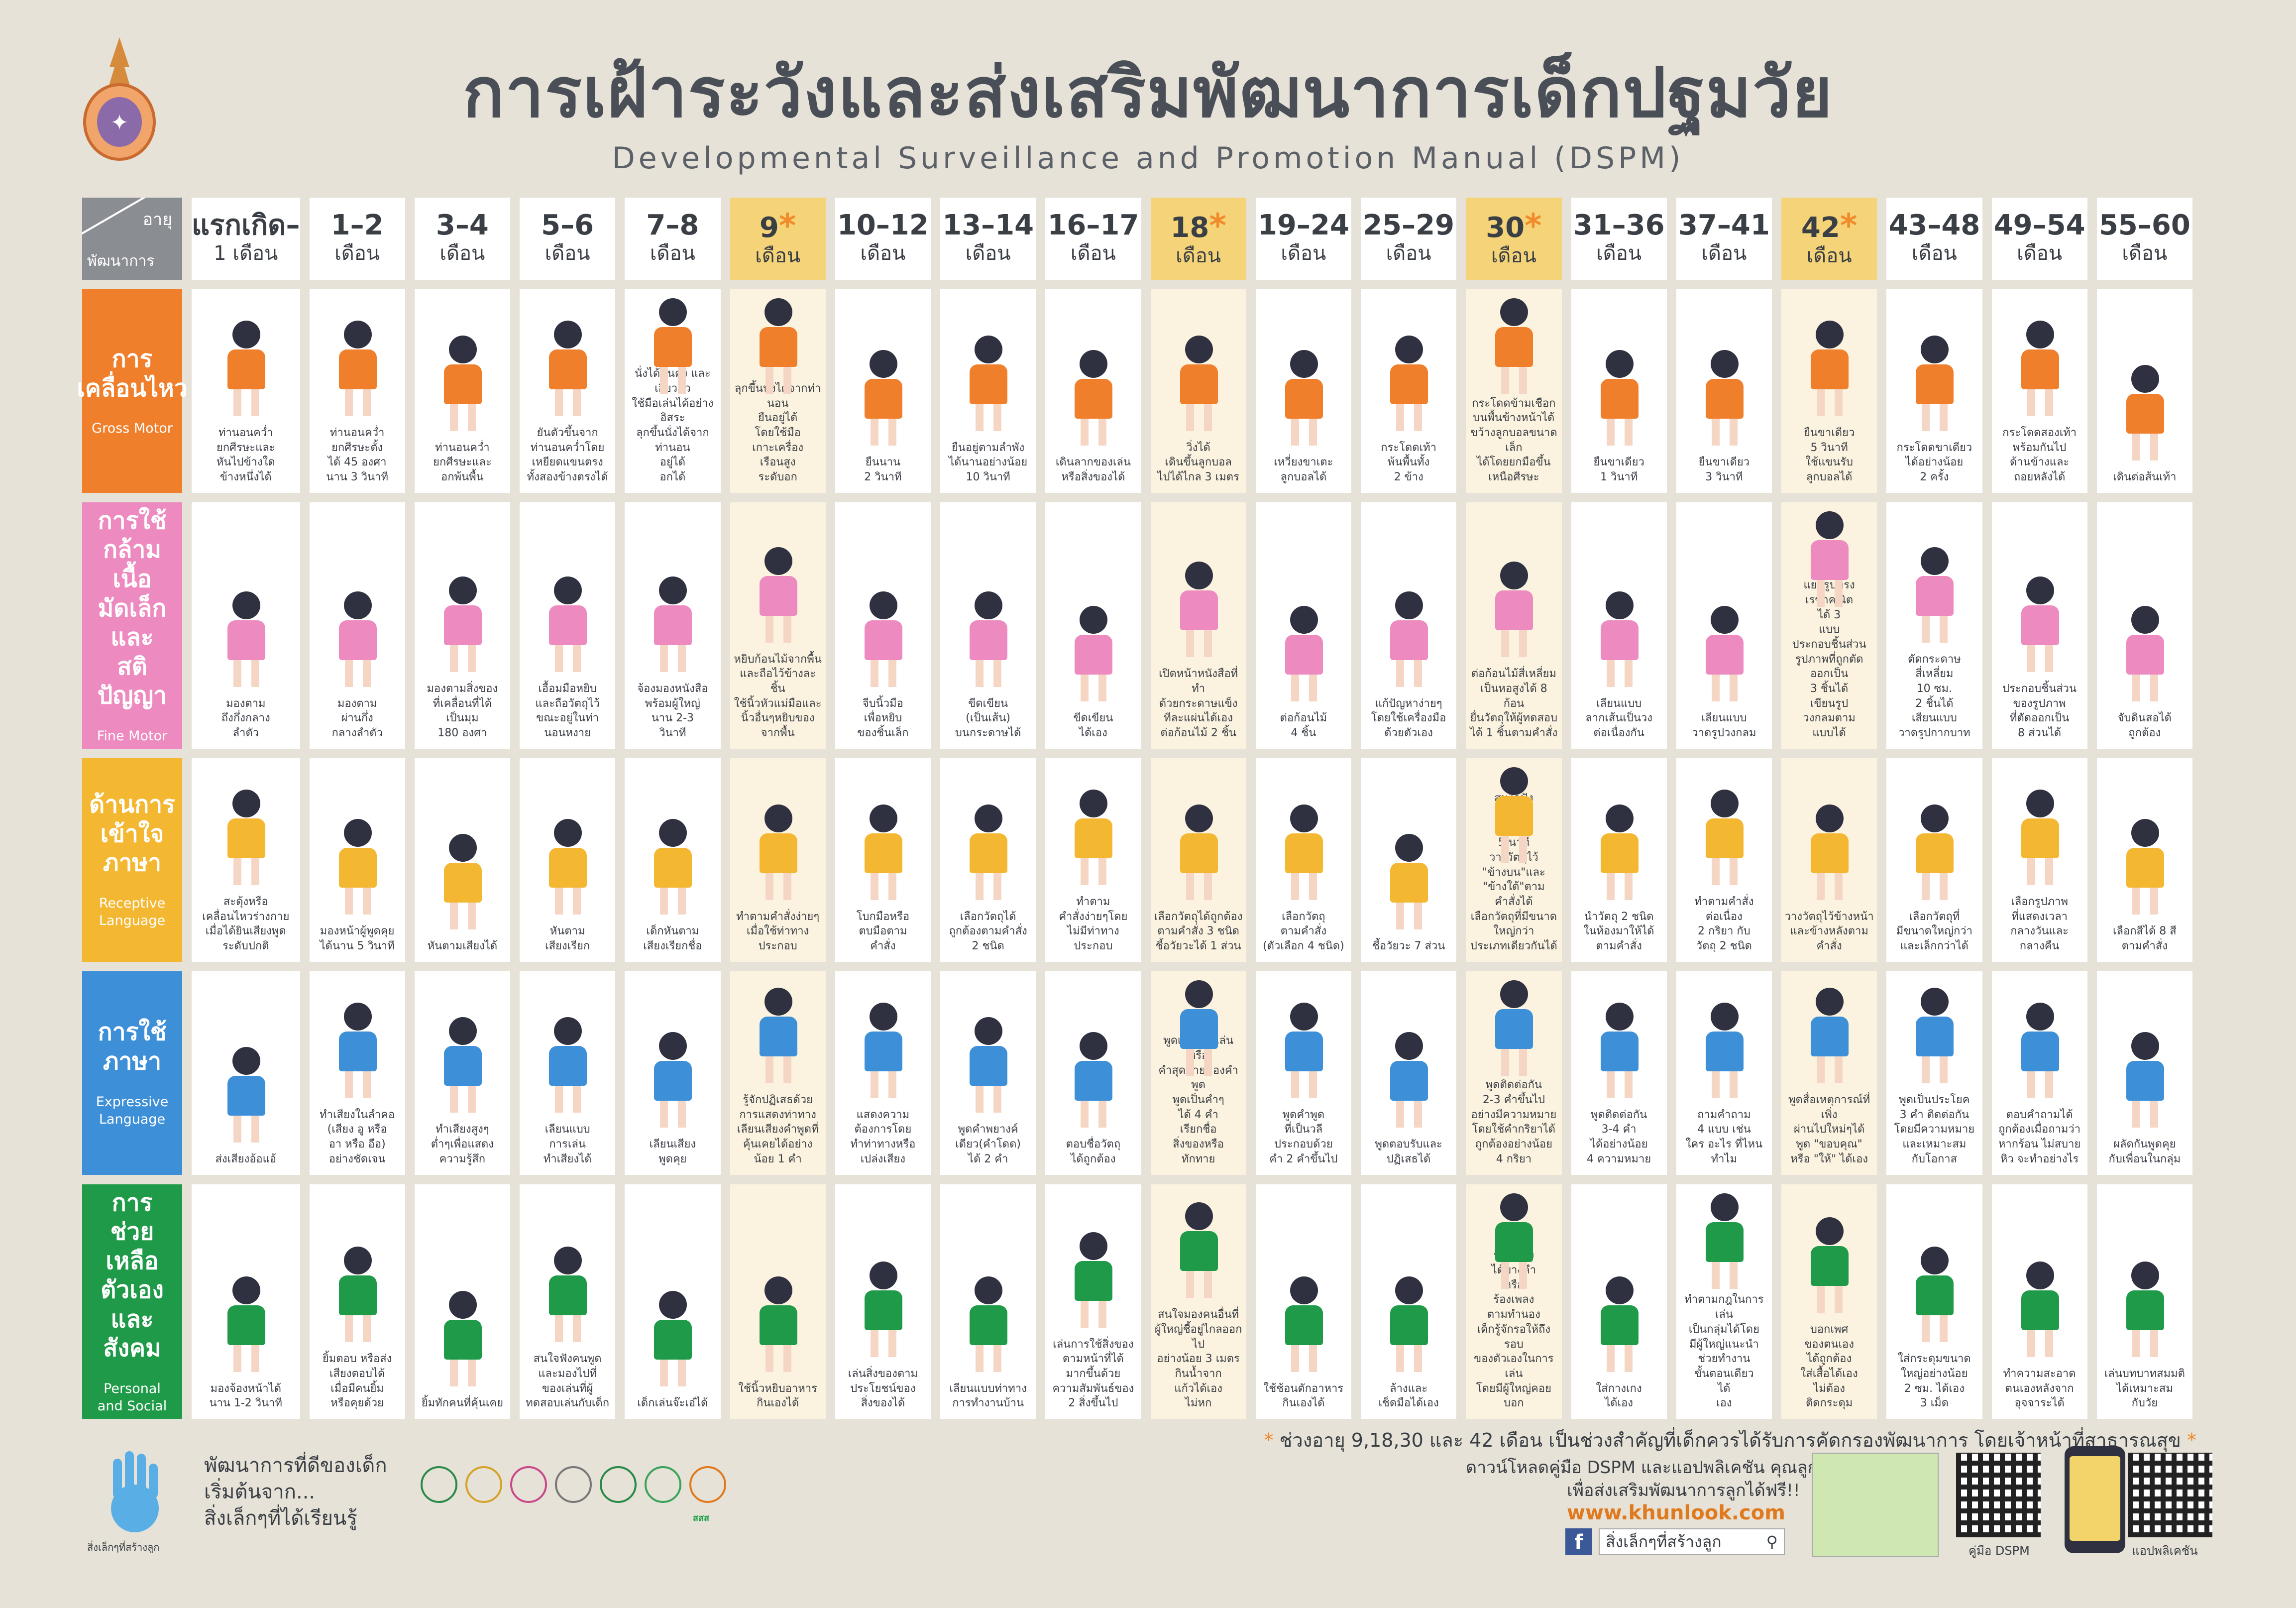  I want to click on hospital-logo, so click(663, 1485).